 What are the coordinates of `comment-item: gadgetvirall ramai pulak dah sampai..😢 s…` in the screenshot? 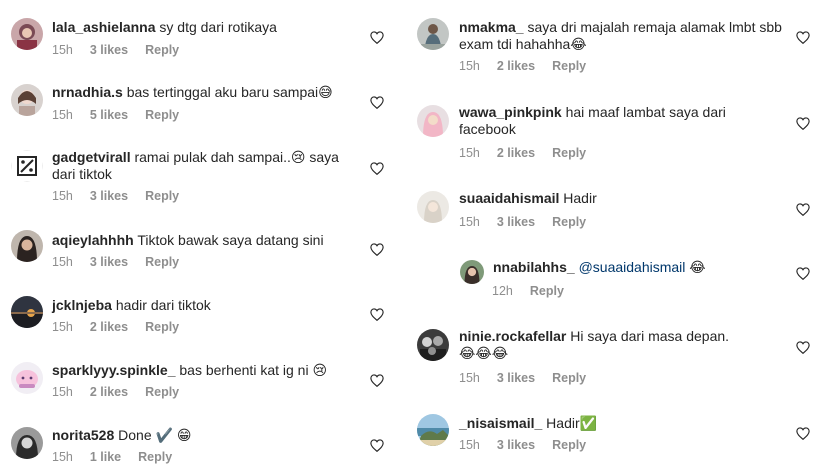 It's located at (200, 175).